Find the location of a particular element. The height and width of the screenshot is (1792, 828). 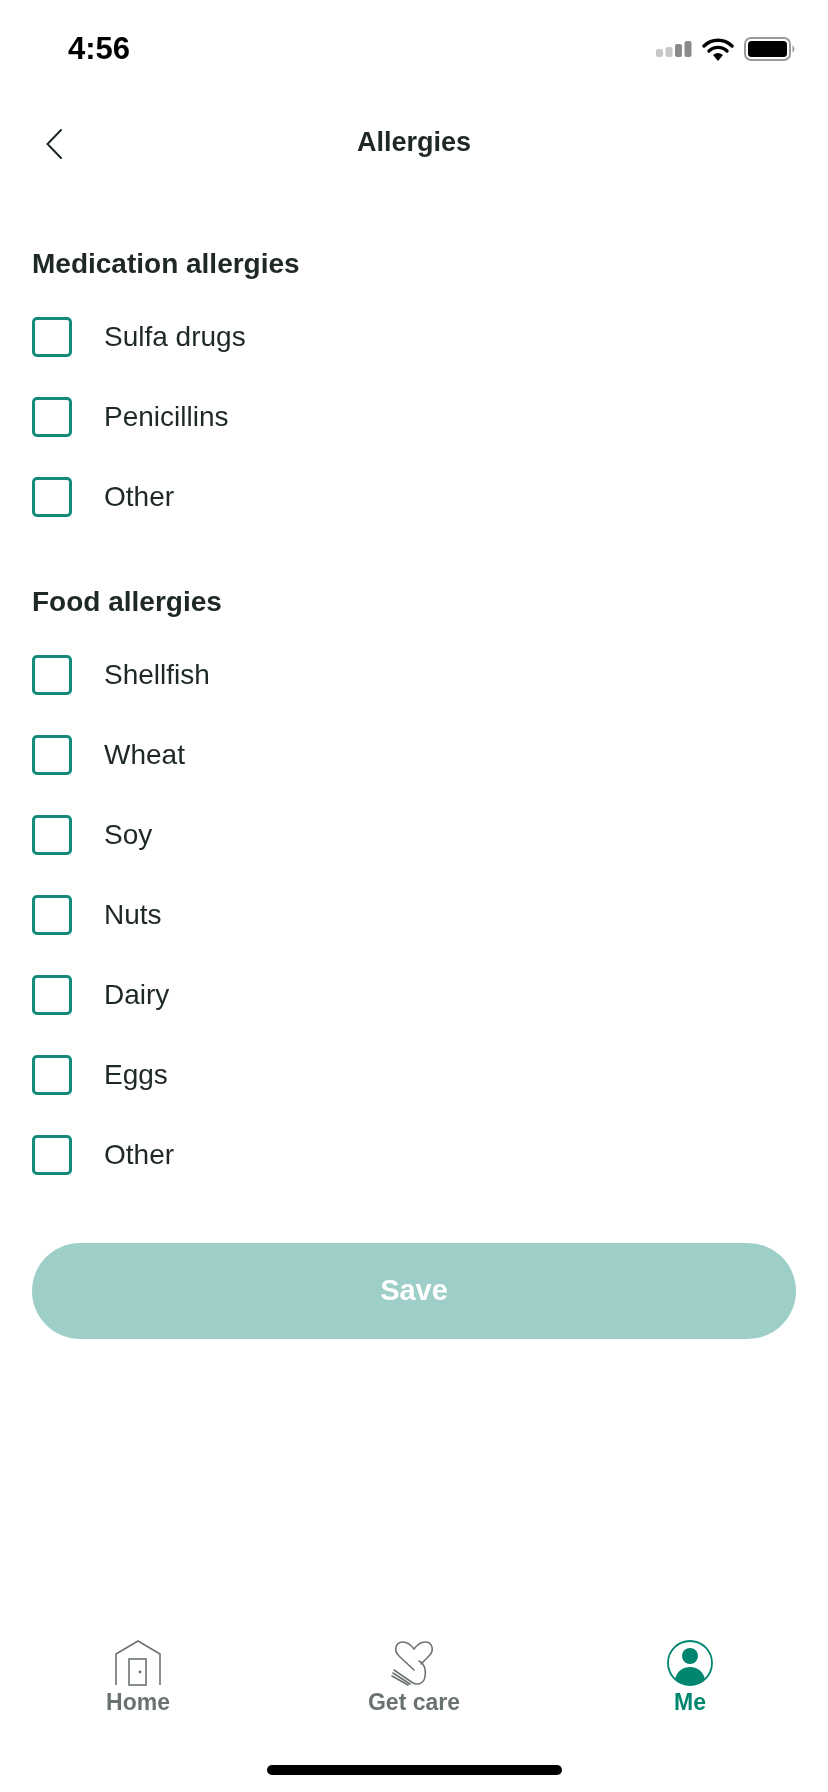

battery-icon is located at coordinates (770, 49).